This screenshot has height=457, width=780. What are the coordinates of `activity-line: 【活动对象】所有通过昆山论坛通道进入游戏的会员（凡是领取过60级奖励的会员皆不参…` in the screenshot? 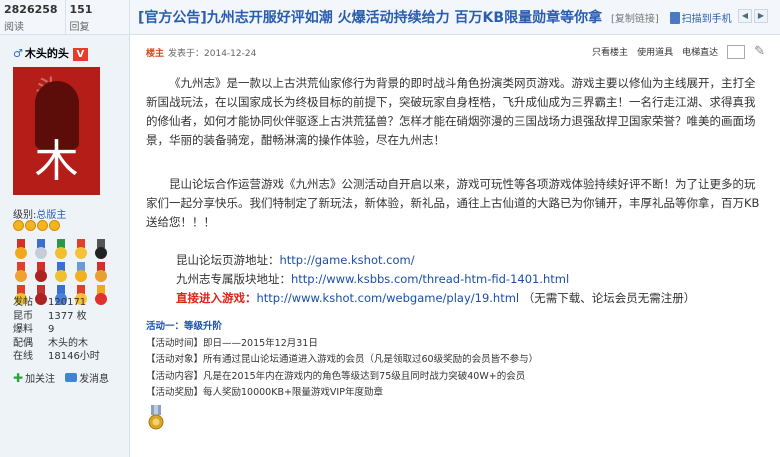 It's located at (342, 359).